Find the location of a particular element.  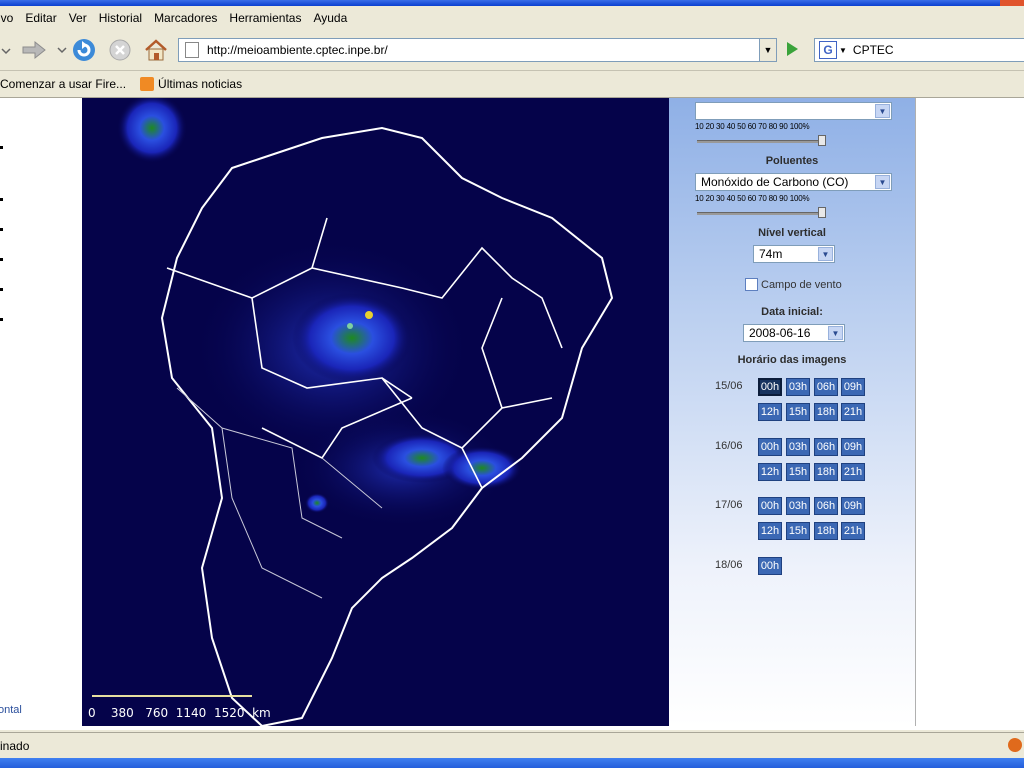

page-icon is located at coordinates (192, 50).